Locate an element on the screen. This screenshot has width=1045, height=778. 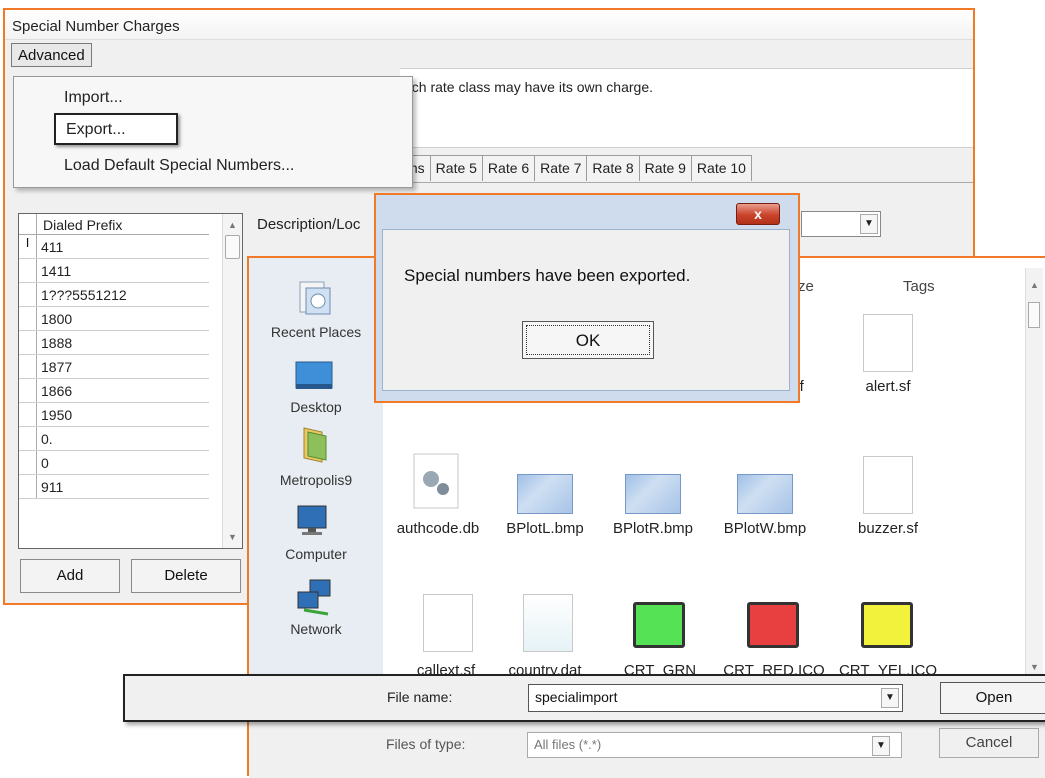
data-file-icon is located at coordinates (548, 623).